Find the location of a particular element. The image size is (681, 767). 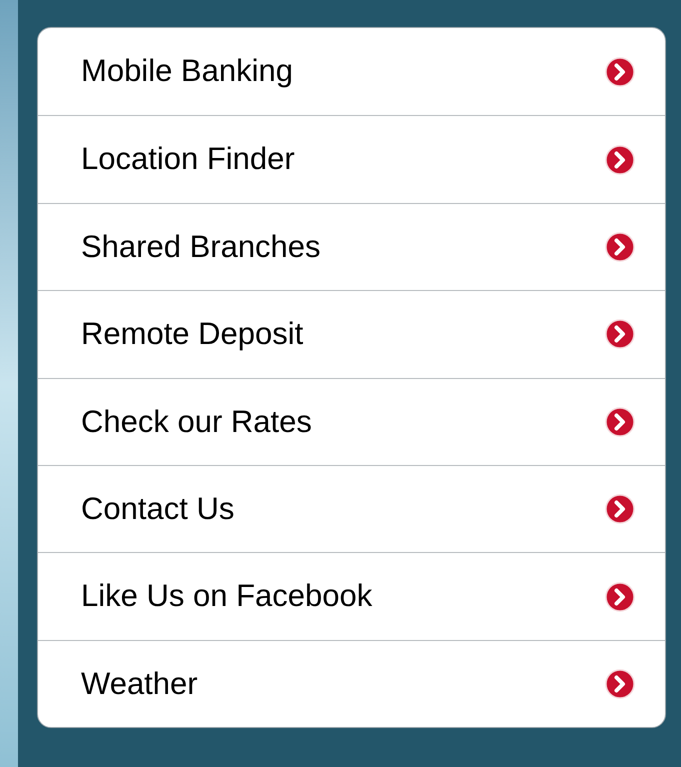

menu-item: Contact Us is located at coordinates (351, 508).